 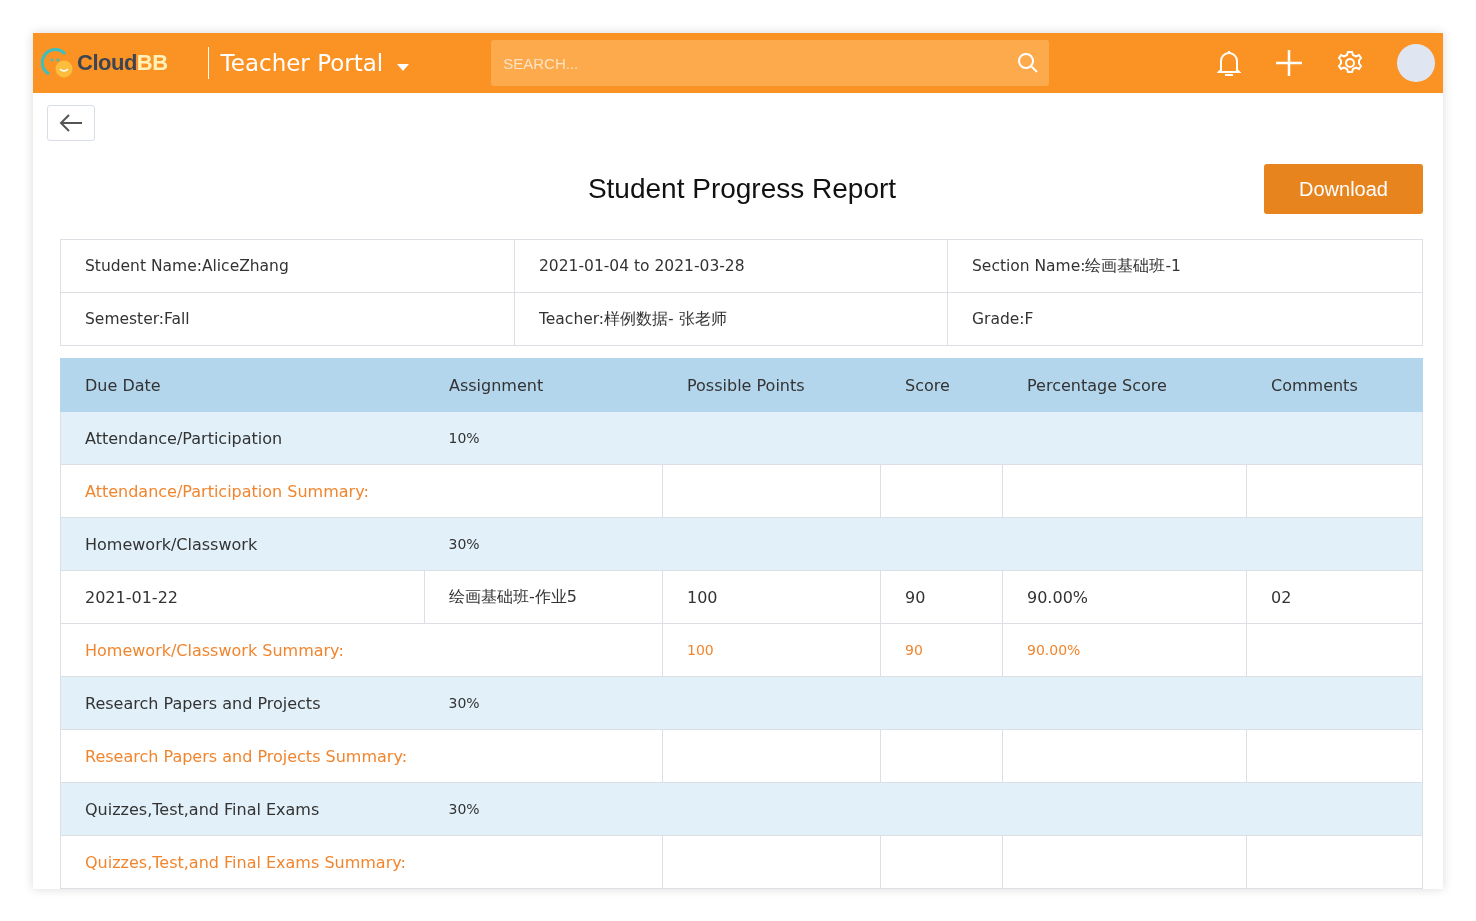 What do you see at coordinates (1334, 385) in the screenshot?
I see `column-header: Comments` at bounding box center [1334, 385].